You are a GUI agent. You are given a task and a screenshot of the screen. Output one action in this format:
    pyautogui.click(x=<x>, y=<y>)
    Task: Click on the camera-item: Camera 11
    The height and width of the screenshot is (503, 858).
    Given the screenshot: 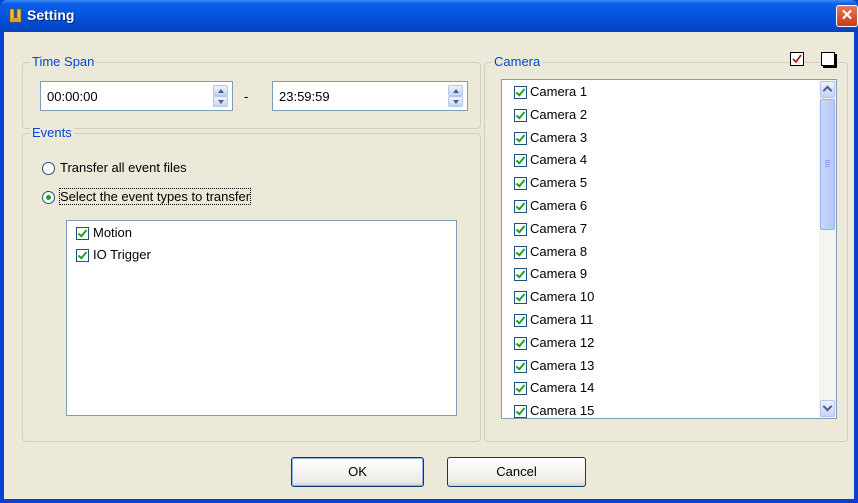 What is the action you would take?
    pyautogui.click(x=660, y=320)
    